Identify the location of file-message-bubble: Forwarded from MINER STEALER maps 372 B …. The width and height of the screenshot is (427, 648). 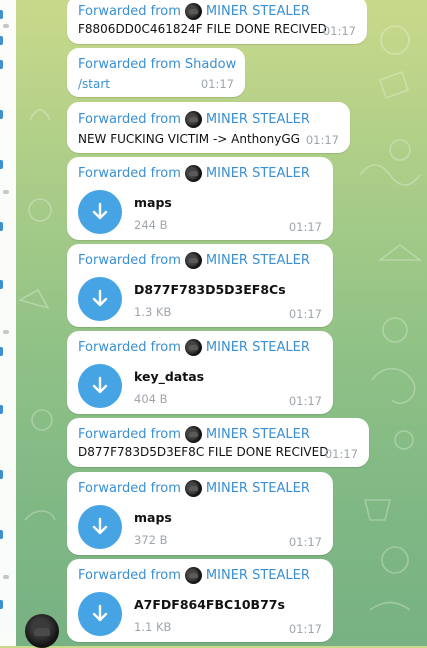
(200, 513).